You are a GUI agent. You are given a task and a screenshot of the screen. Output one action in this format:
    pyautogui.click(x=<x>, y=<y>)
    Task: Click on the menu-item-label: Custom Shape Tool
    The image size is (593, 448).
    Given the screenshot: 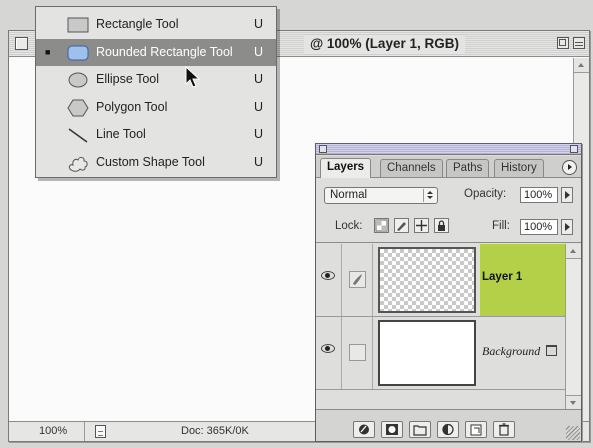 What is the action you would take?
    pyautogui.click(x=150, y=161)
    